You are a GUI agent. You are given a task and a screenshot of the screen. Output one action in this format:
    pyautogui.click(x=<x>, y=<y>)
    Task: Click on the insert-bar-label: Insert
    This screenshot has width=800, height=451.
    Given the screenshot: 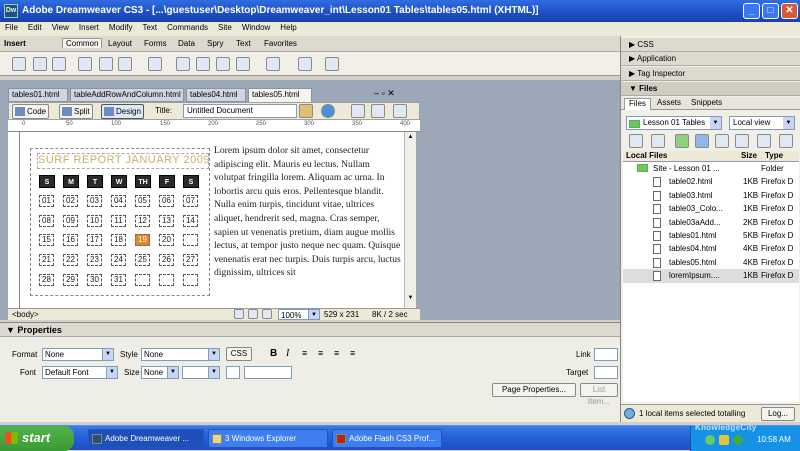 What is the action you would take?
    pyautogui.click(x=15, y=43)
    